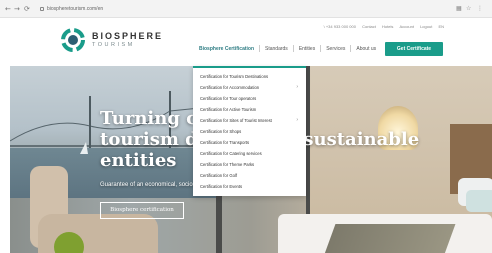 This screenshot has height=253, width=492. I want to click on dropdown-item-label: Certification for Theme Parks, so click(227, 164).